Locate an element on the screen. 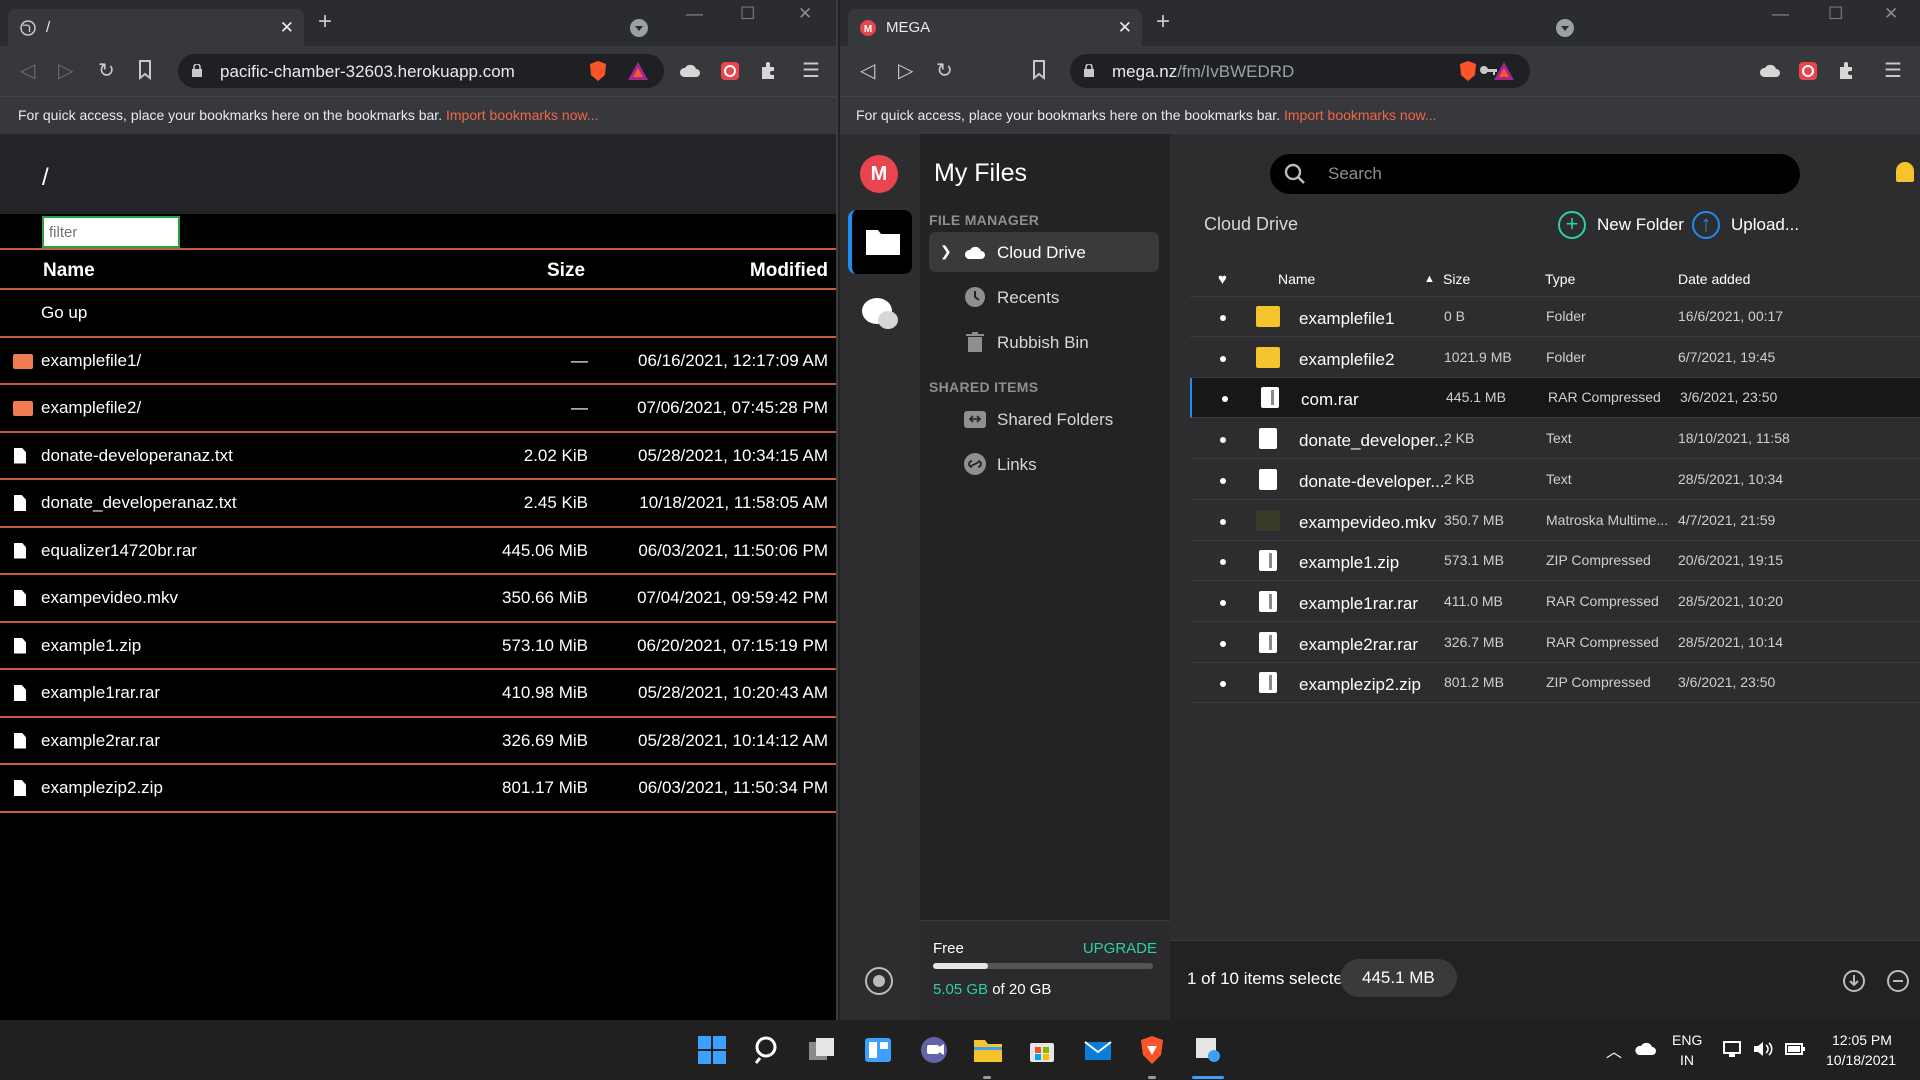 The width and height of the screenshot is (1920, 1080). sidebar-item-recents: Recents is located at coordinates (1044, 297).